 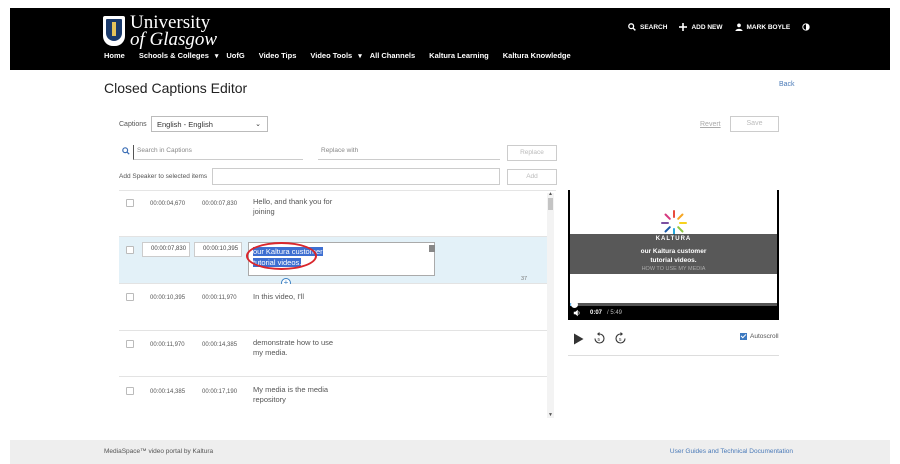 I want to click on contrast-toggle, so click(x=808, y=27).